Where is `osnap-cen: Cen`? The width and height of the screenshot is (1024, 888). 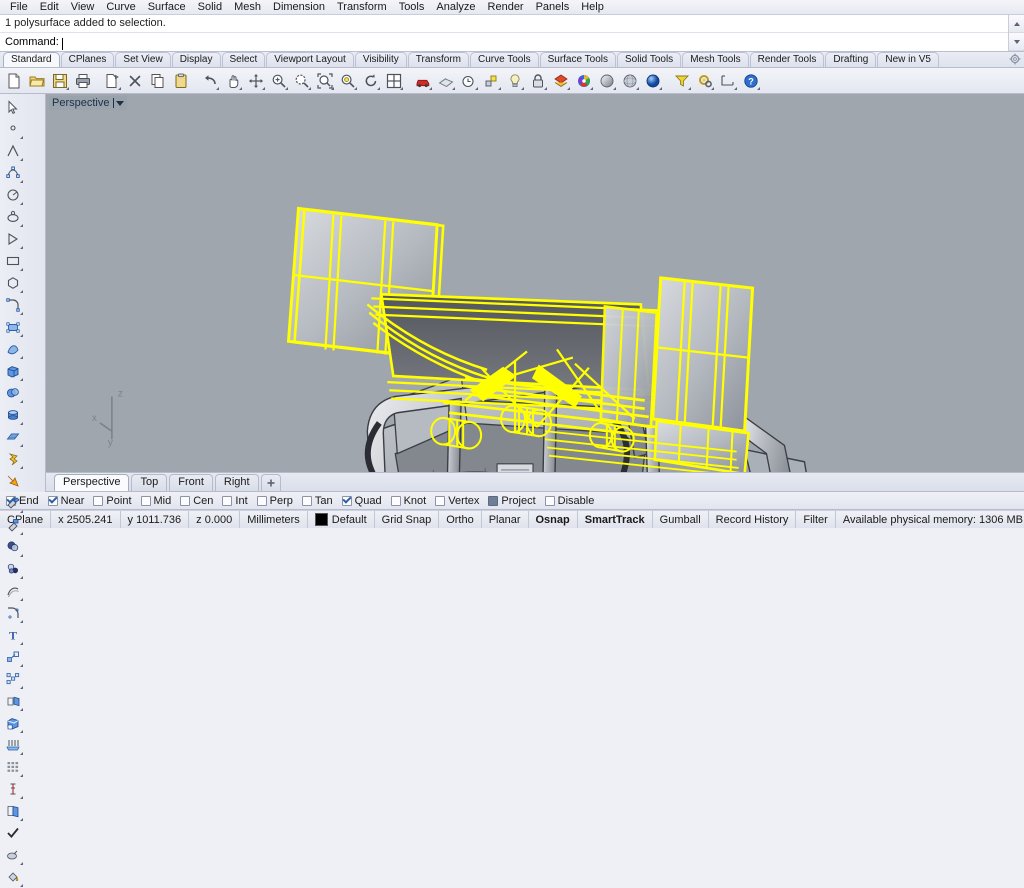 osnap-cen: Cen is located at coordinates (196, 501).